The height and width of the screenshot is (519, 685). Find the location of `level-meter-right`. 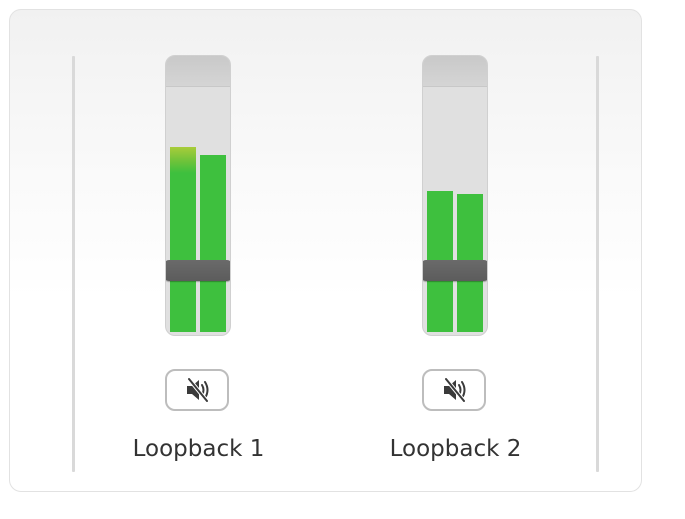

level-meter-right is located at coordinates (213, 243).